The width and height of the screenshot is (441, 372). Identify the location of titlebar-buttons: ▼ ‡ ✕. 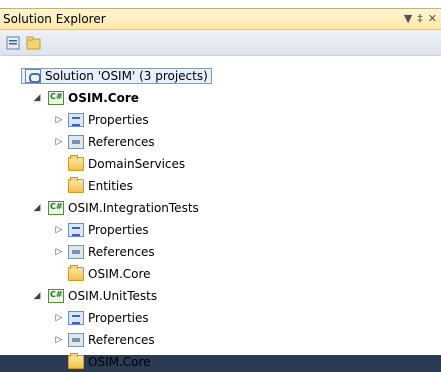
(420, 18).